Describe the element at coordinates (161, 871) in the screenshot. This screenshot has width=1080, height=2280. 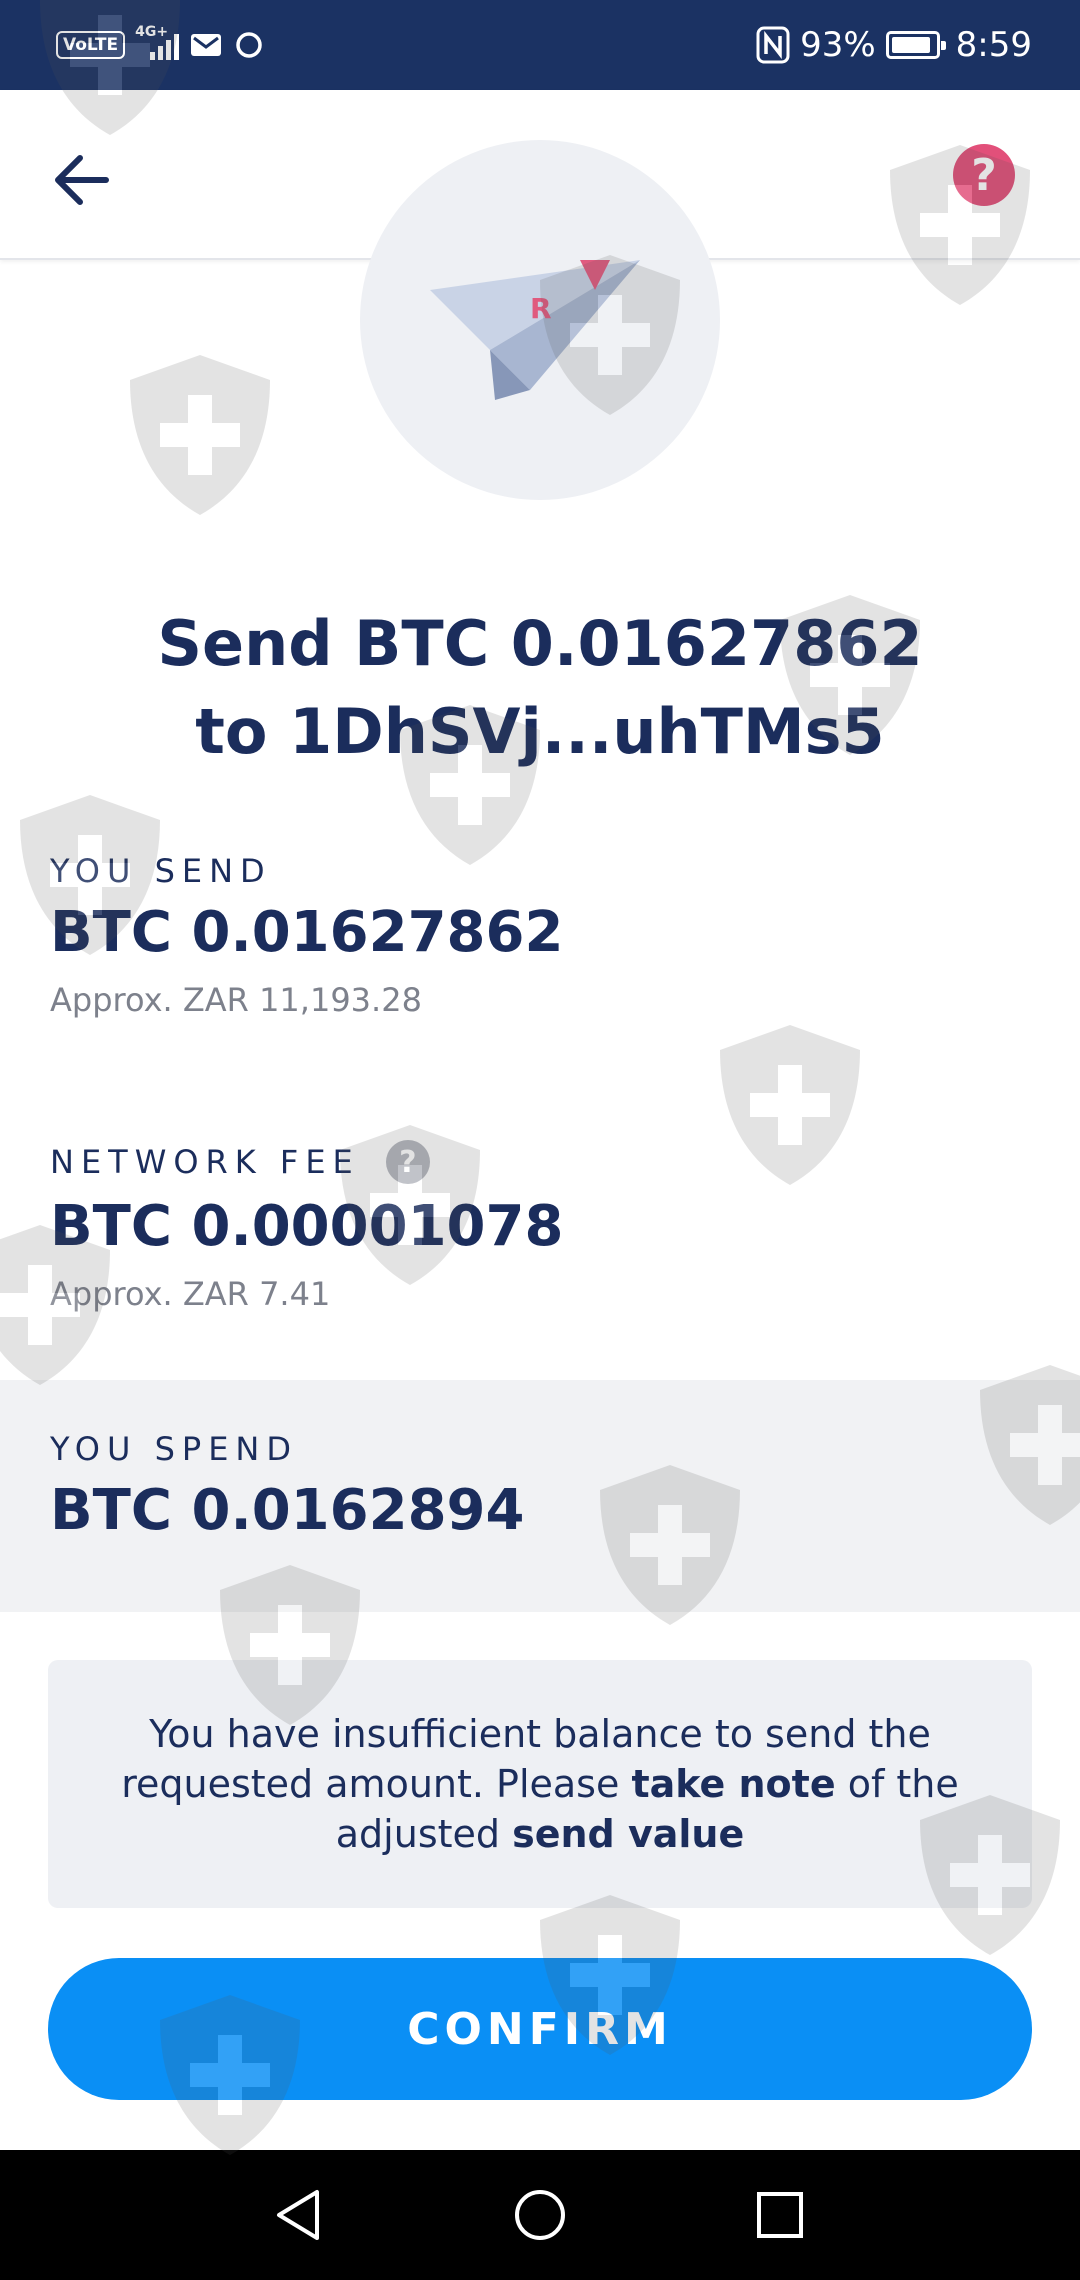
I see `you-send-label: YOU SEND` at that location.